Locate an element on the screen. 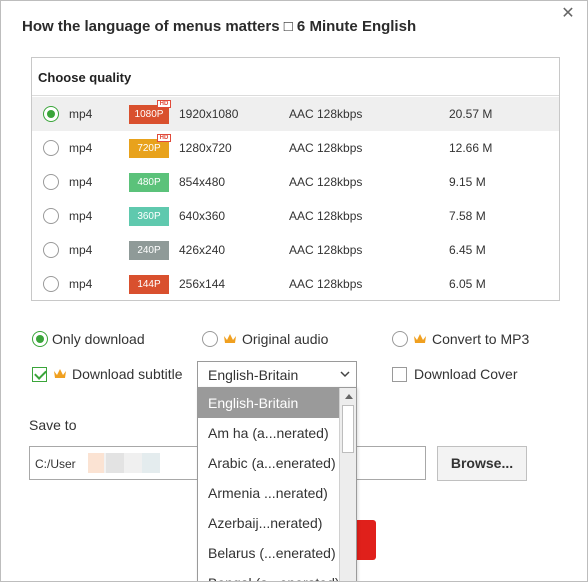  download-subtitle-label: Download subtitle is located at coordinates (127, 374).